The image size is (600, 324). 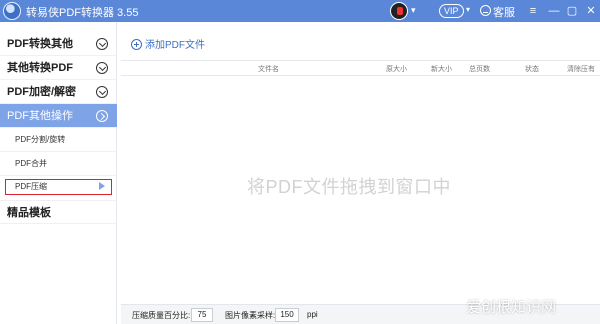 I want to click on title-bar: 转易侠PDF转换器 3.55 ▾ VIP ▾ 客服 ≡ — ▢ ✕, so click(x=300, y=11).